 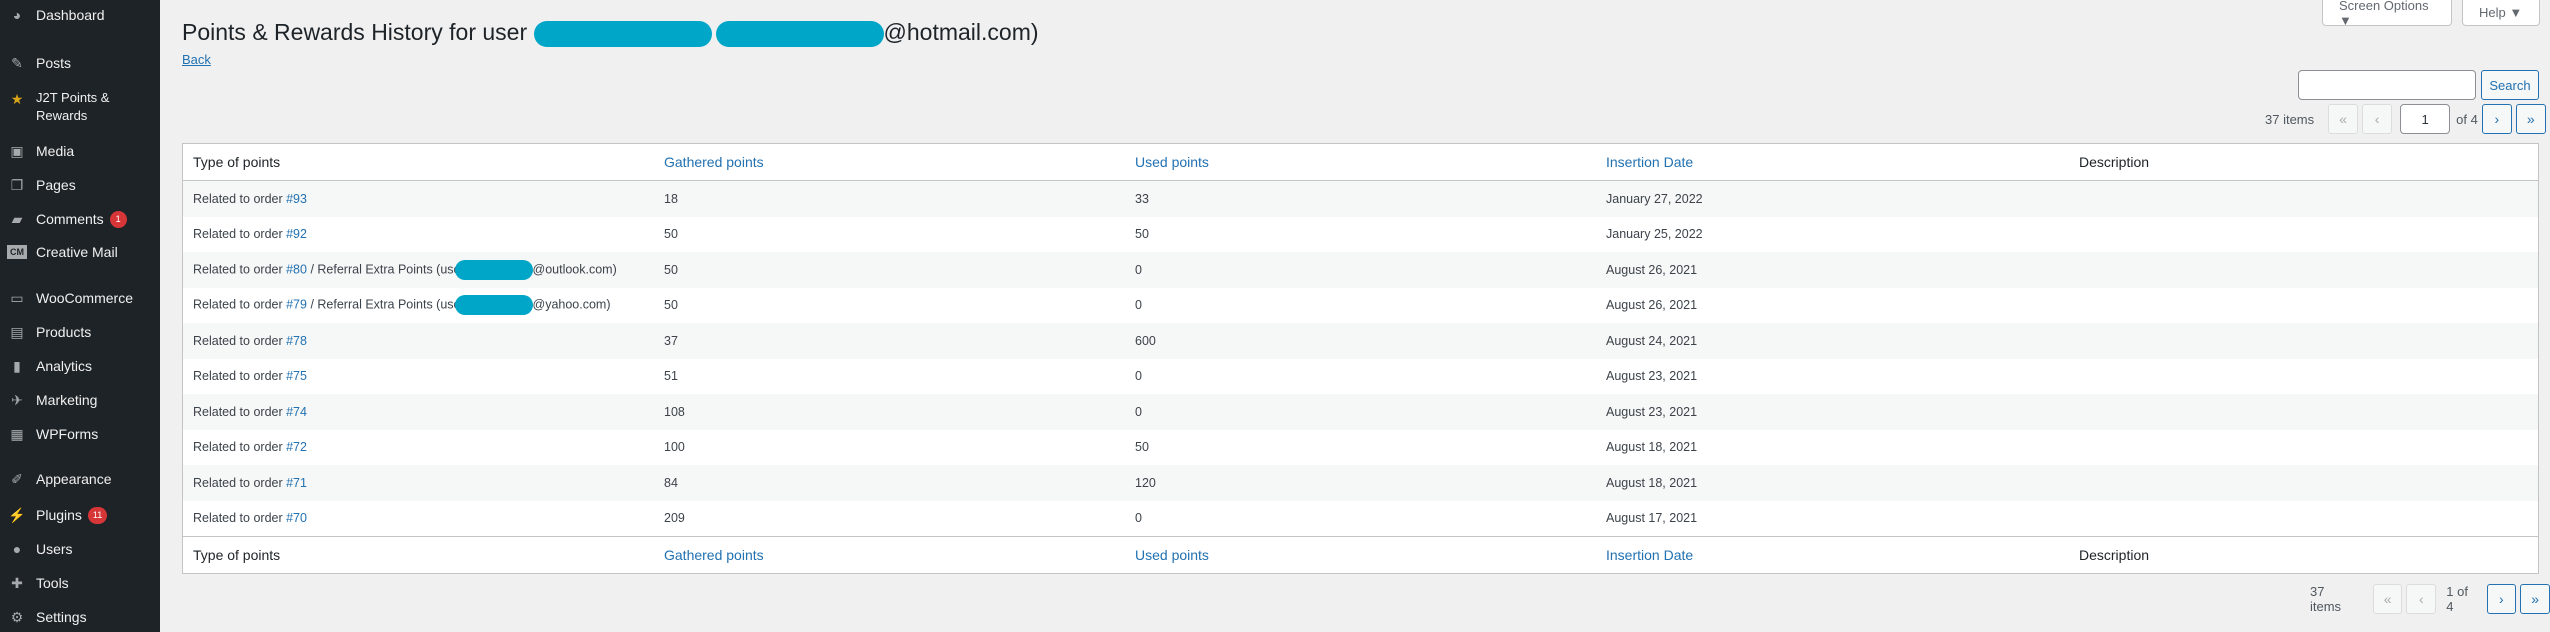 I want to click on page-title-suffix: @hotmail.com), so click(x=961, y=32).